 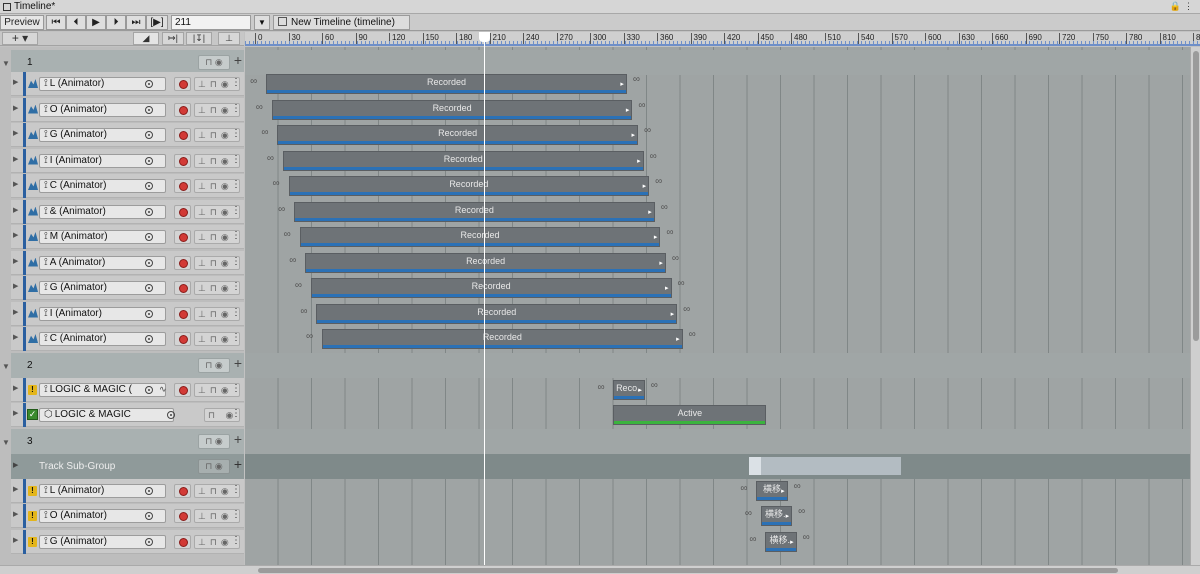 What do you see at coordinates (146, 38) in the screenshot?
I see `marker-toggle-icon: ◢` at bounding box center [146, 38].